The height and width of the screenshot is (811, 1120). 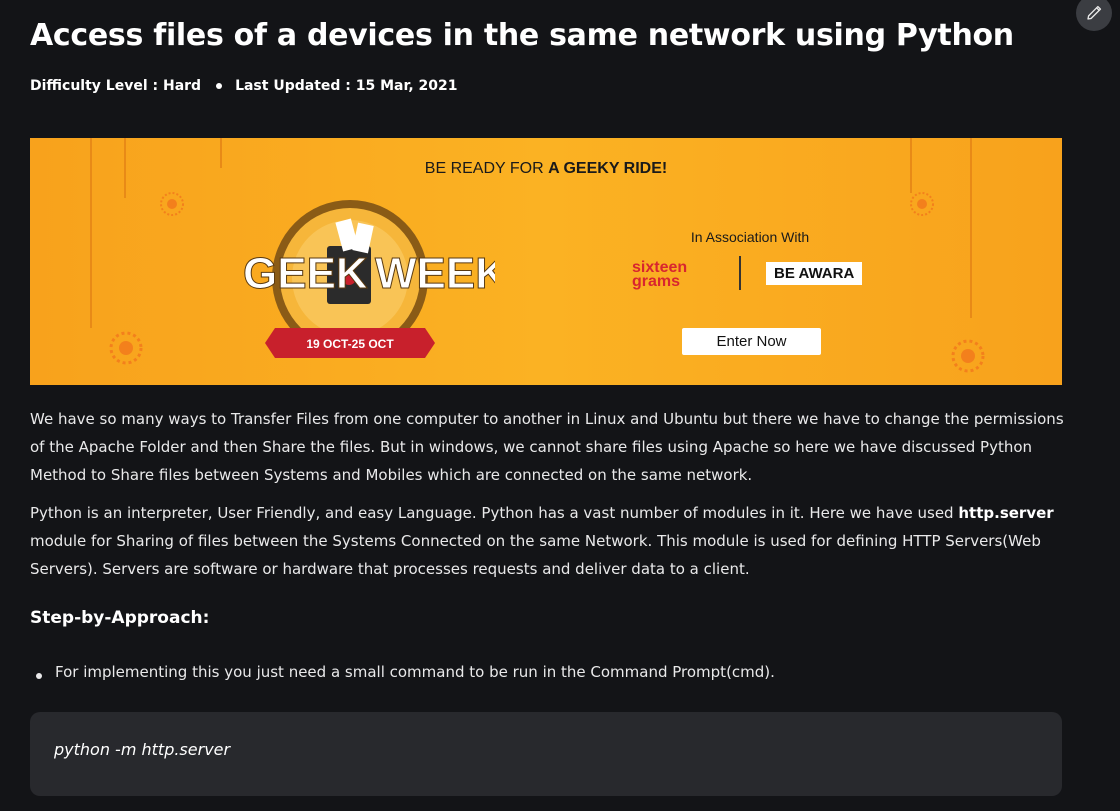 I want to click on banner-headline-bold: A GEEKY RIDE!, so click(x=608, y=168).